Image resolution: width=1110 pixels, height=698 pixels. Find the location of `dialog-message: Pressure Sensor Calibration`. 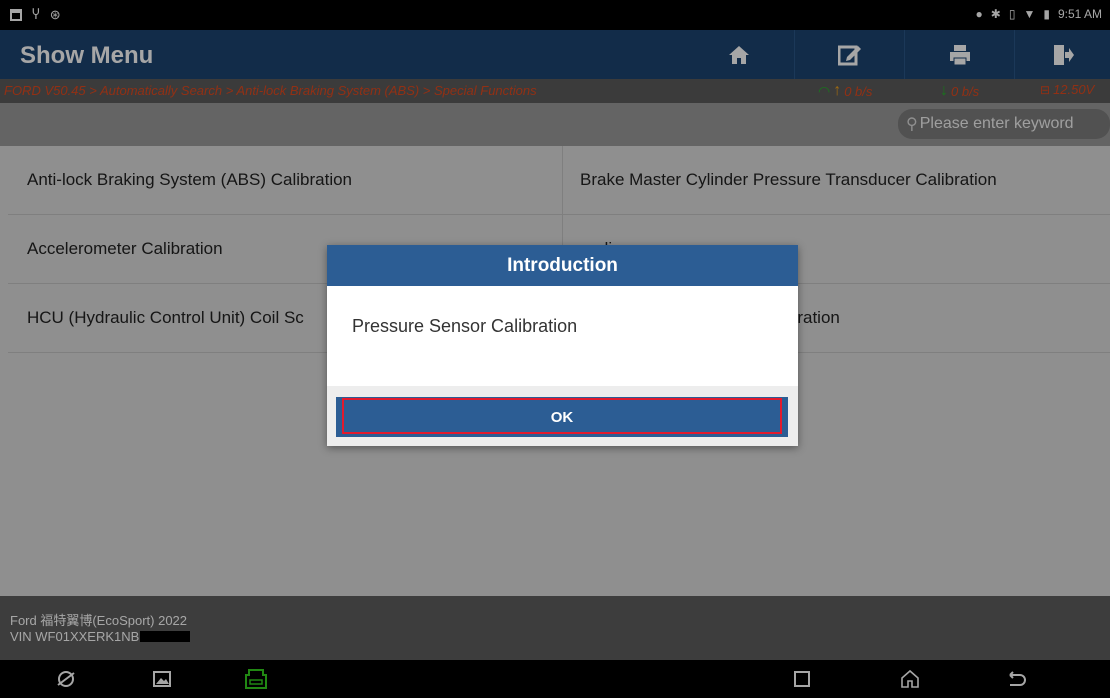

dialog-message: Pressure Sensor Calibration is located at coordinates (465, 326).